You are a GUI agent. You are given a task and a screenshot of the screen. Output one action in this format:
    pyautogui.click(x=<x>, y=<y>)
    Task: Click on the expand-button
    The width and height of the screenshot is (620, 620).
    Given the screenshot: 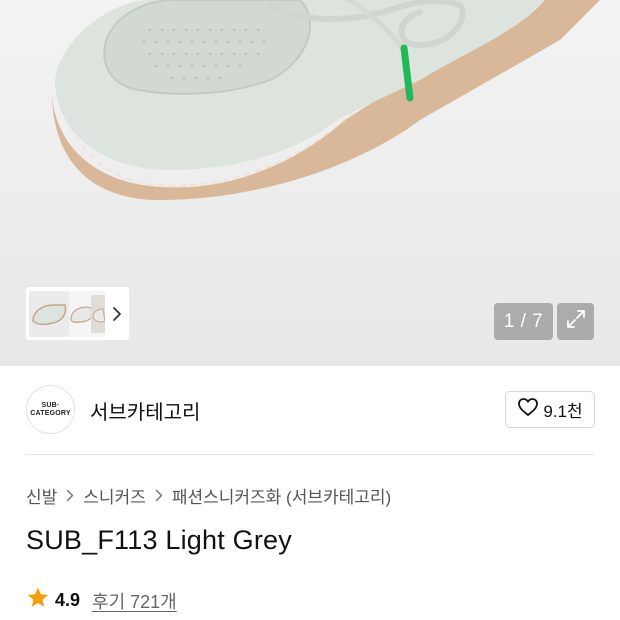 What is the action you would take?
    pyautogui.click(x=575, y=321)
    